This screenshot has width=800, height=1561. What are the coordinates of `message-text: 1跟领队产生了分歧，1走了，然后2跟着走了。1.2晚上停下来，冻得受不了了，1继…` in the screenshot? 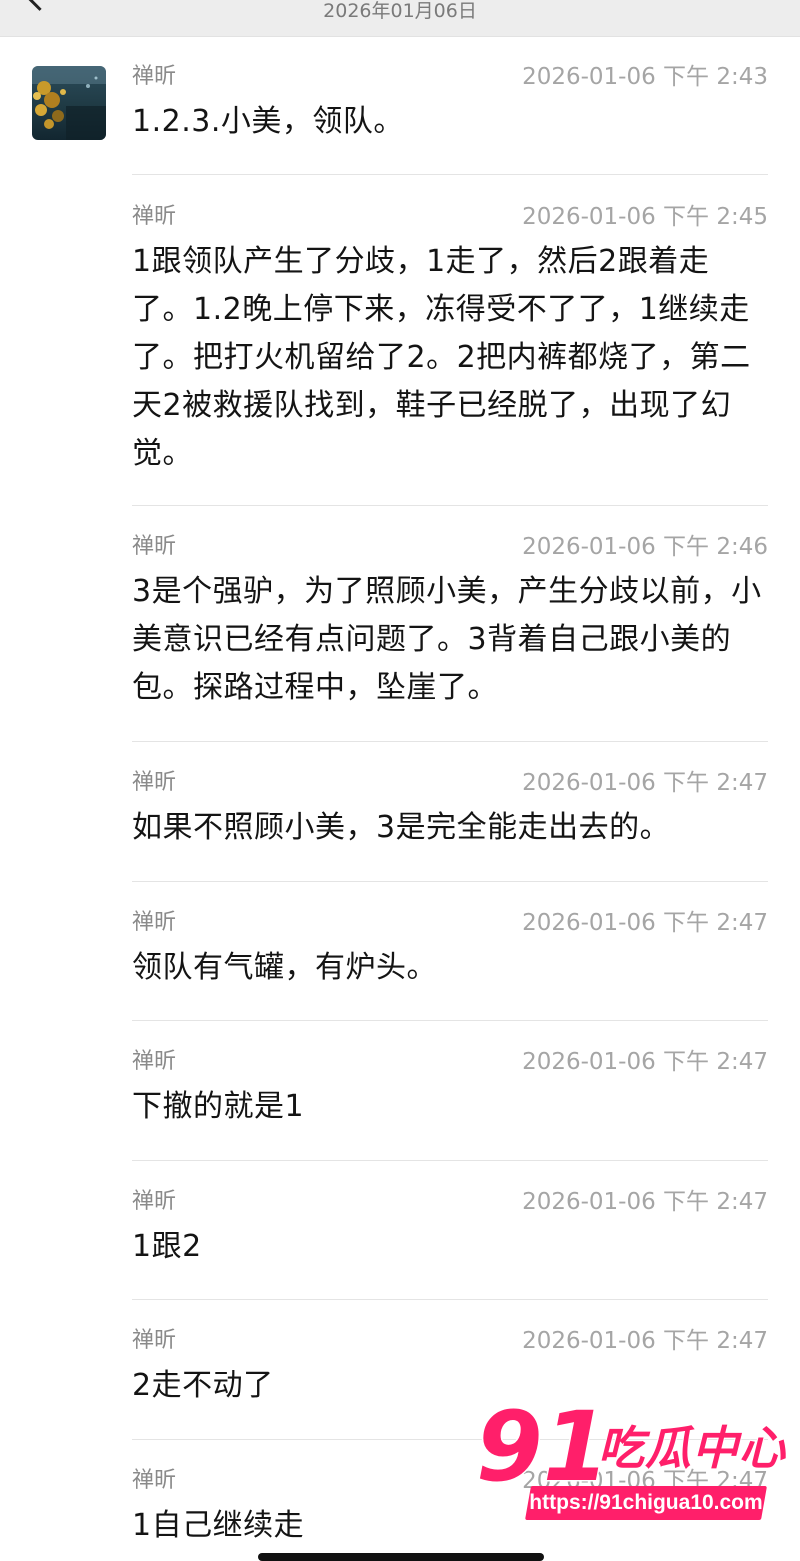 It's located at (441, 357).